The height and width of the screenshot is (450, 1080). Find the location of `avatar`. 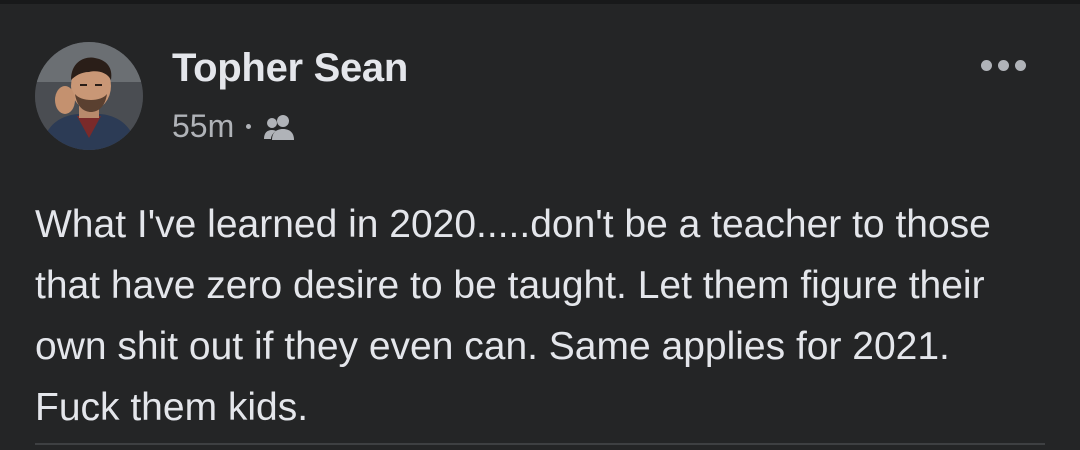

avatar is located at coordinates (89, 96).